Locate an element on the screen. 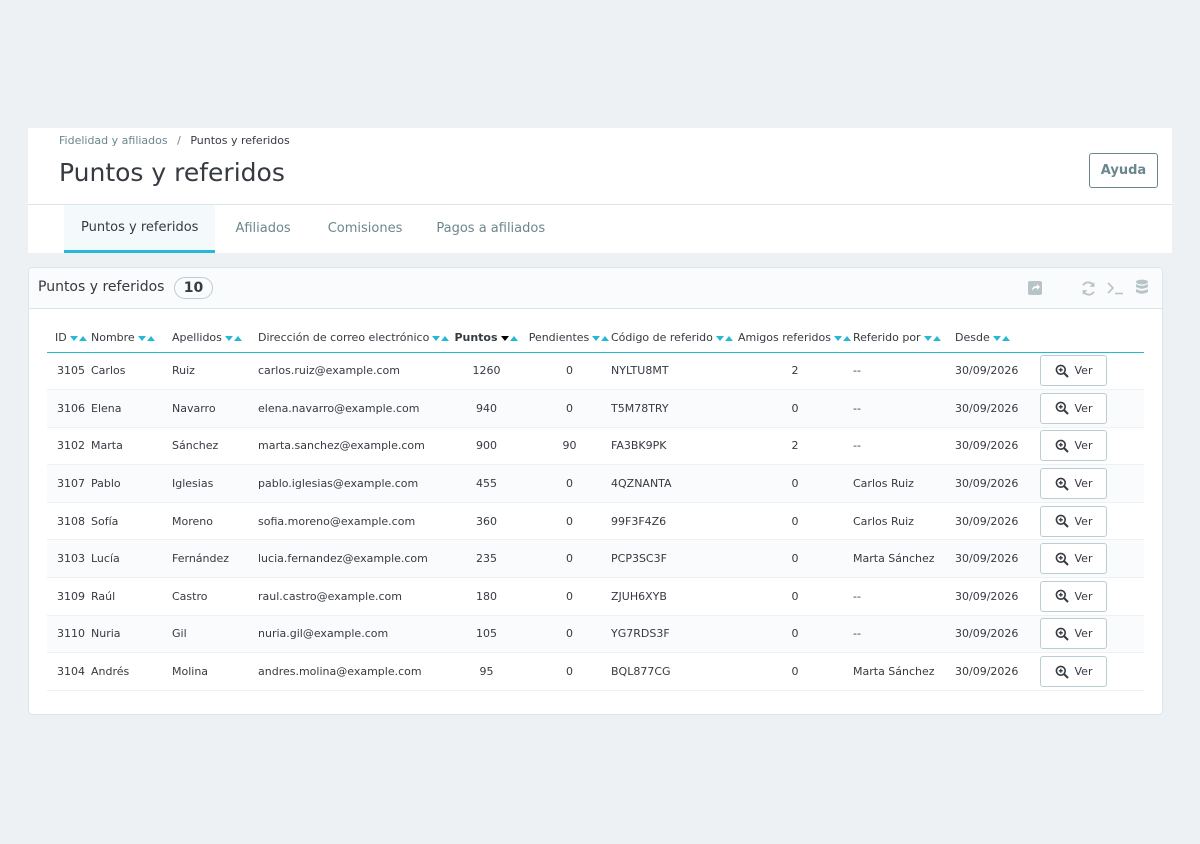 The image size is (1200, 844). tab-comisiones: Comisiones is located at coordinates (365, 229).